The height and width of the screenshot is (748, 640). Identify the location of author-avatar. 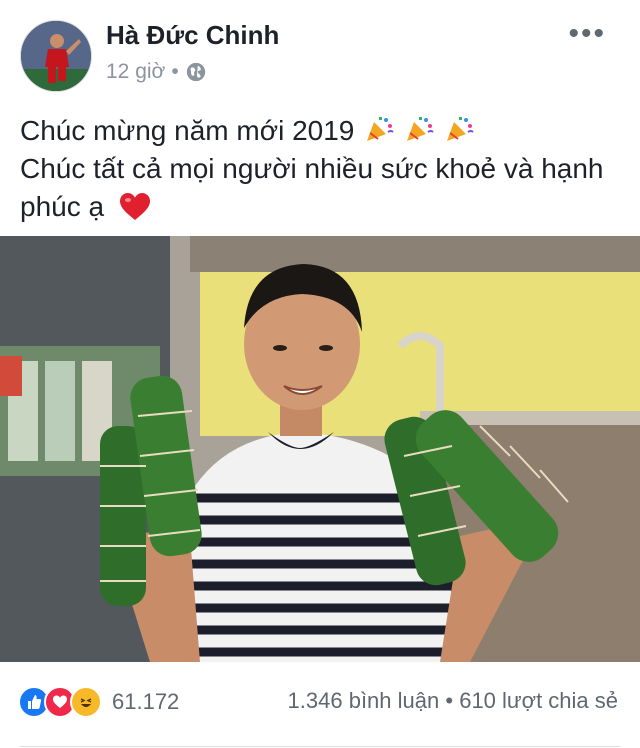
(56, 56).